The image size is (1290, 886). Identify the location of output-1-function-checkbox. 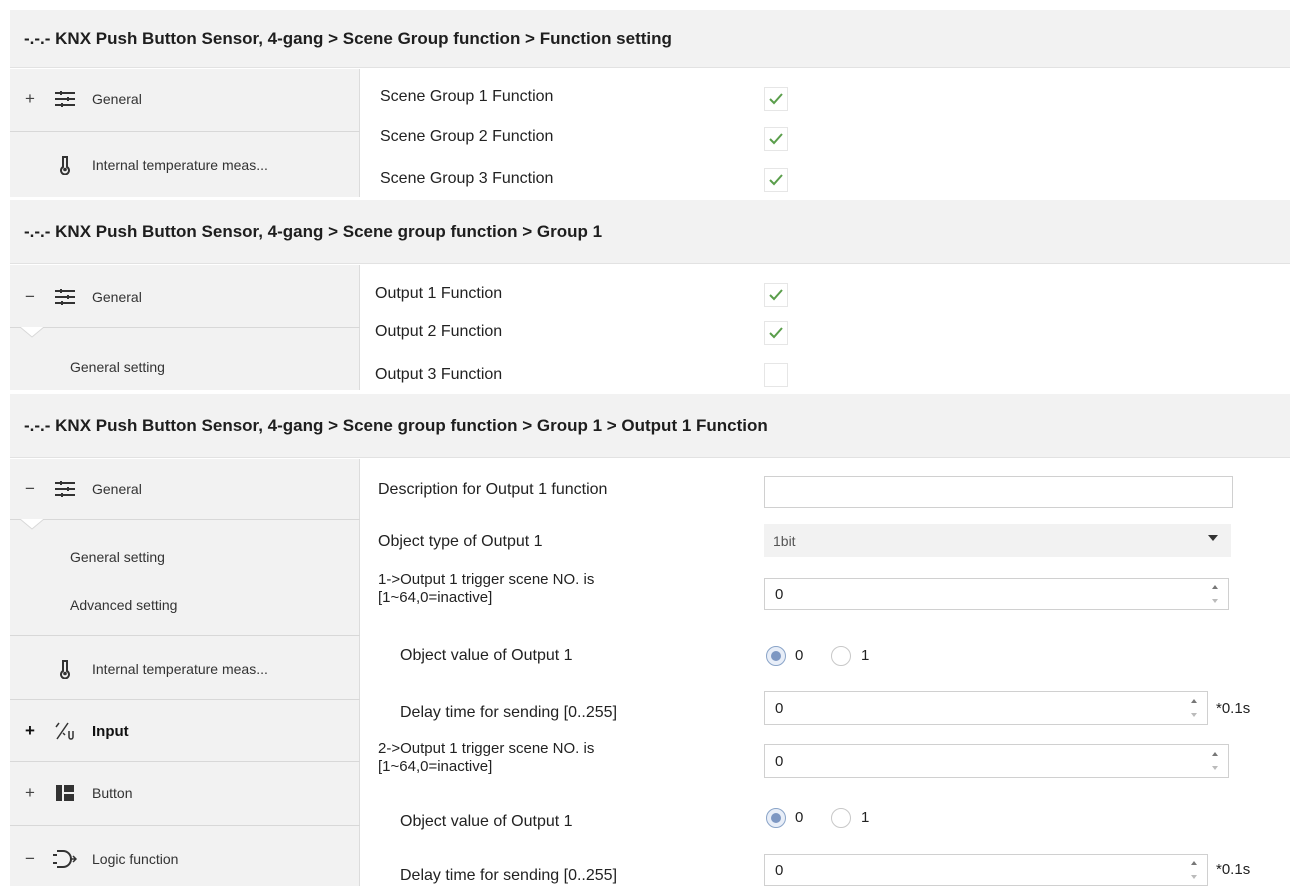
(776, 295).